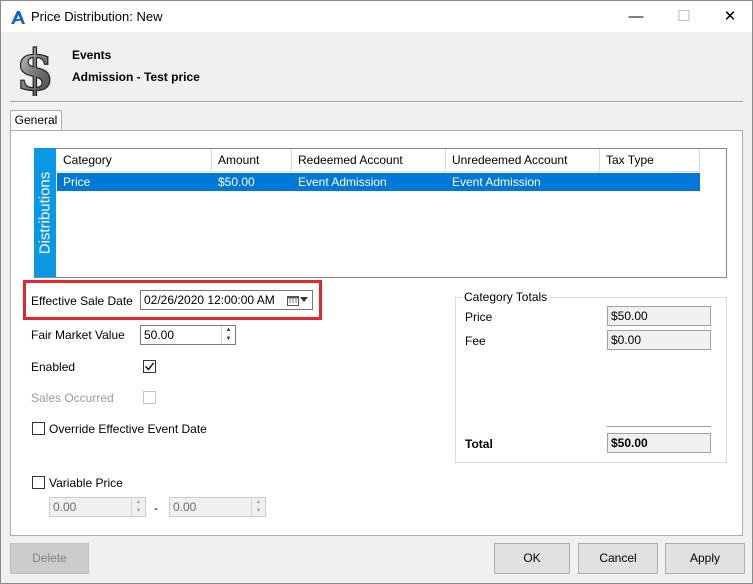  Describe the element at coordinates (36, 120) in the screenshot. I see `tab-general: General` at that location.